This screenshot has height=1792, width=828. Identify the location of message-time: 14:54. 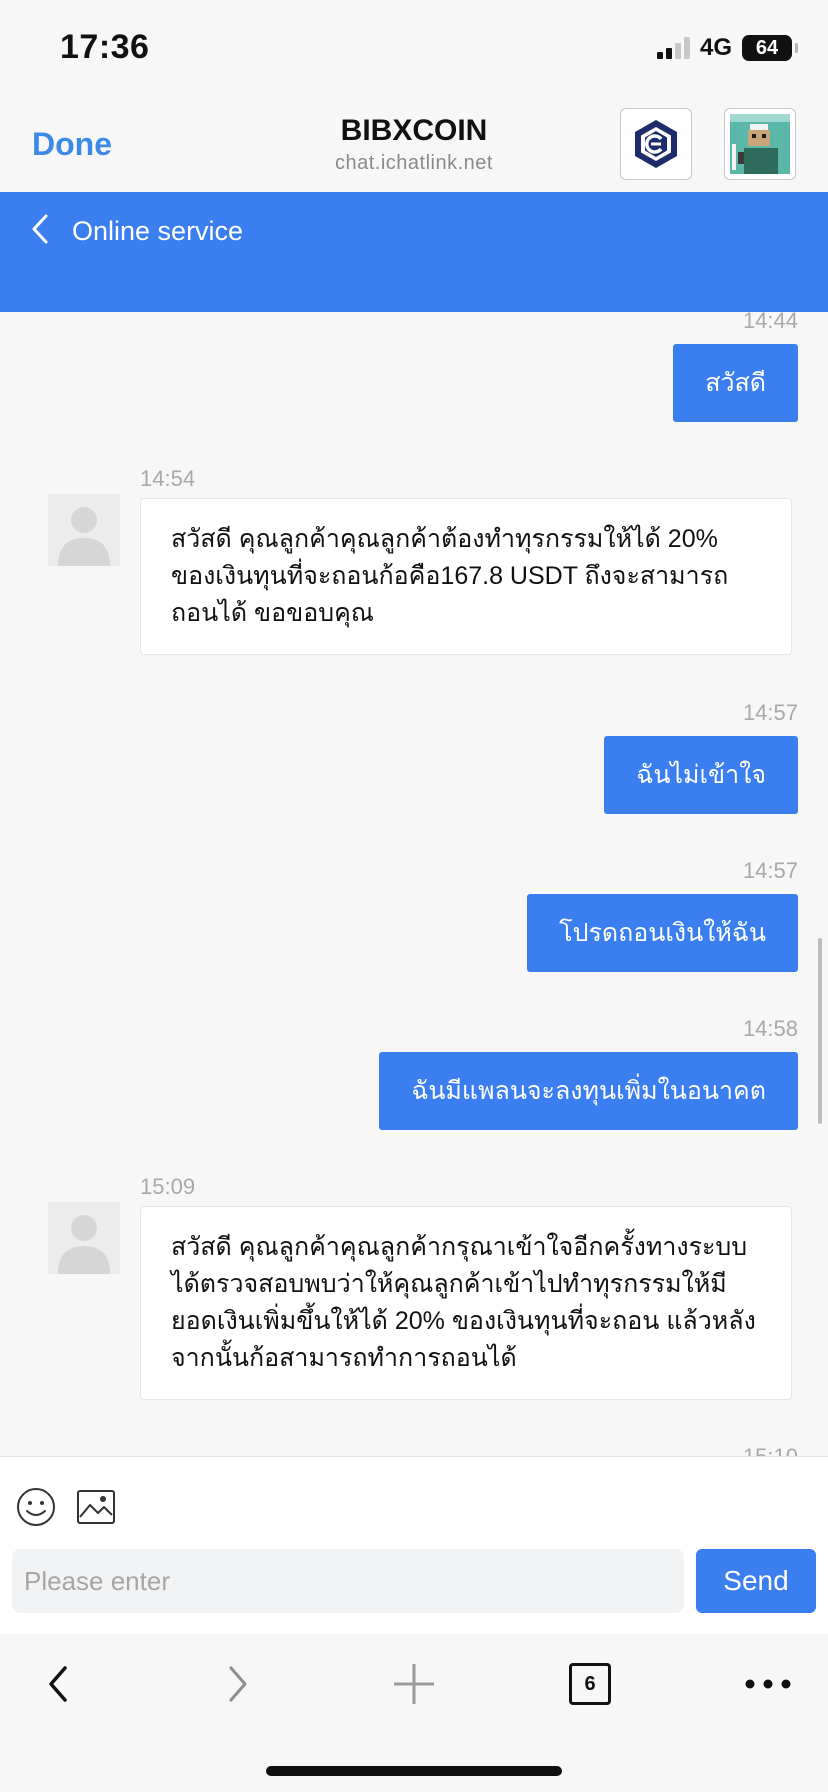
(168, 478).